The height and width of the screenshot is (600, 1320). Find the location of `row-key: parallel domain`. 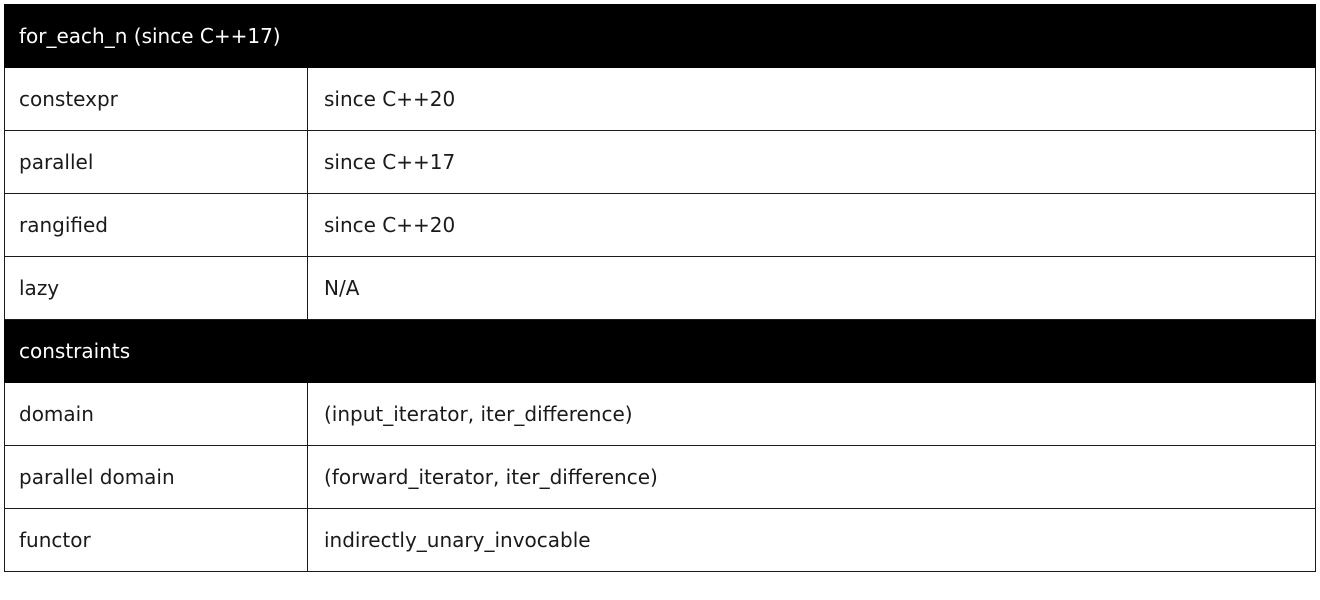

row-key: parallel domain is located at coordinates (156, 477).